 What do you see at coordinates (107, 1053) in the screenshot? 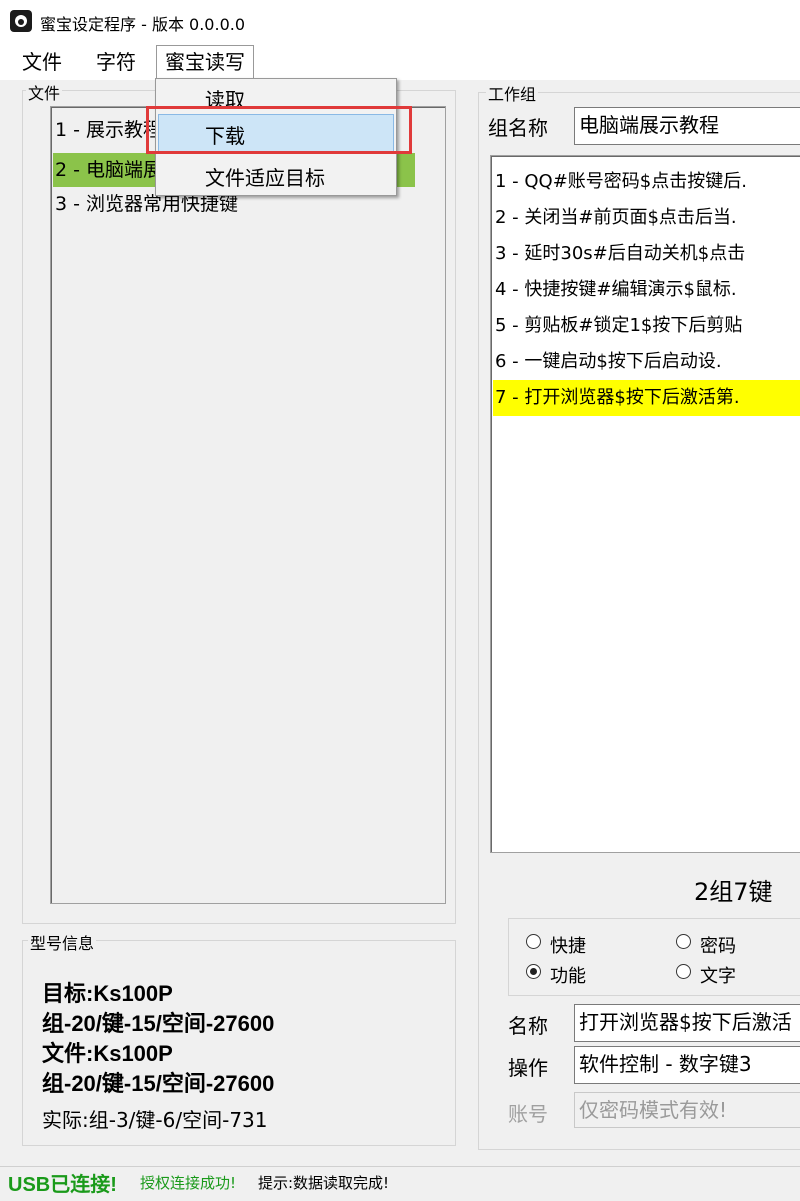
I see `file-model: 文件:Ks100P` at bounding box center [107, 1053].